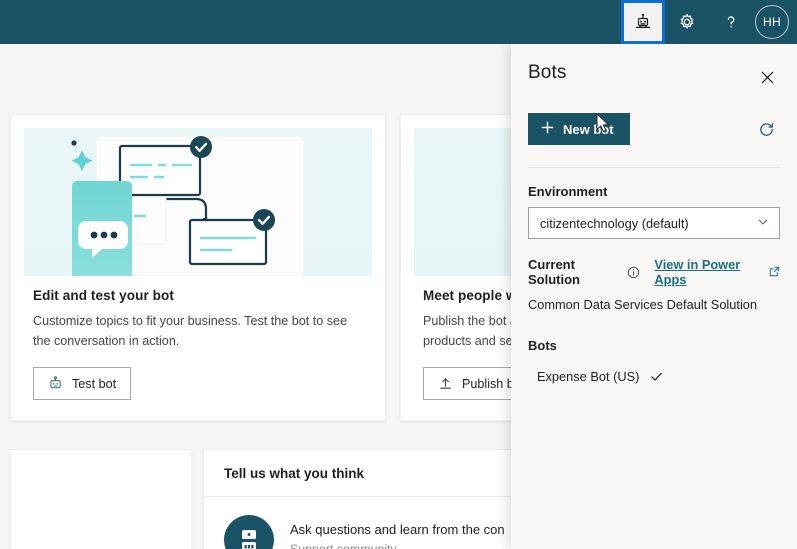  I want to click on test-bot-button: Test bot, so click(82, 384).